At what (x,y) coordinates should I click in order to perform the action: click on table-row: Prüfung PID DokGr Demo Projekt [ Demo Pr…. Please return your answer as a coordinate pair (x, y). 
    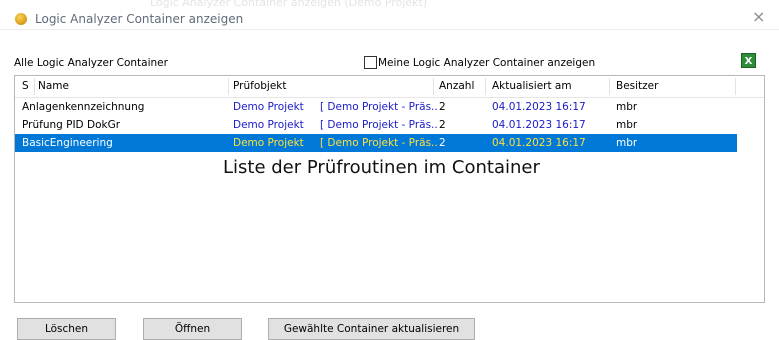
    Looking at the image, I should click on (376, 125).